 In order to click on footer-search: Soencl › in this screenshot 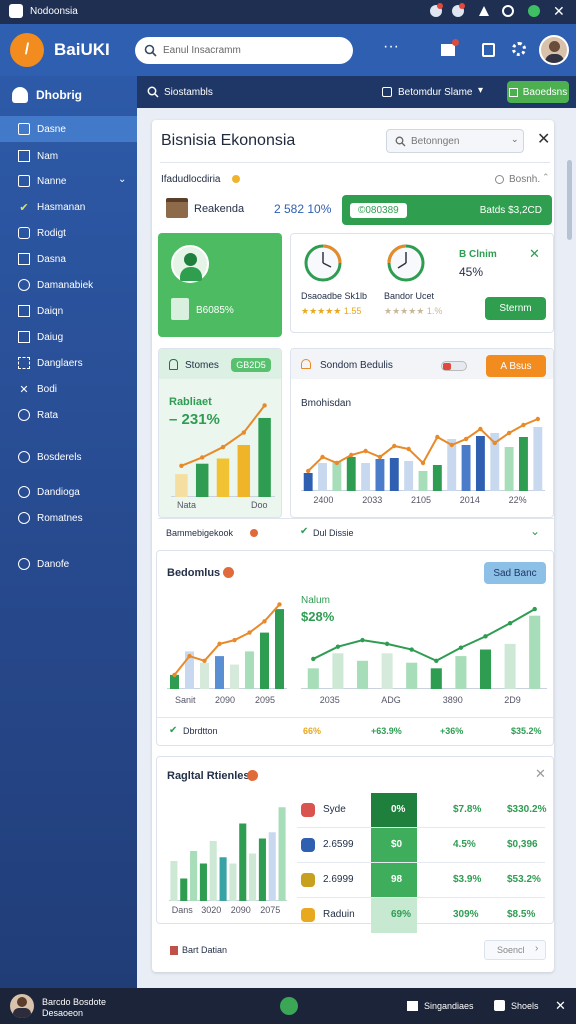, I will do `click(515, 950)`.